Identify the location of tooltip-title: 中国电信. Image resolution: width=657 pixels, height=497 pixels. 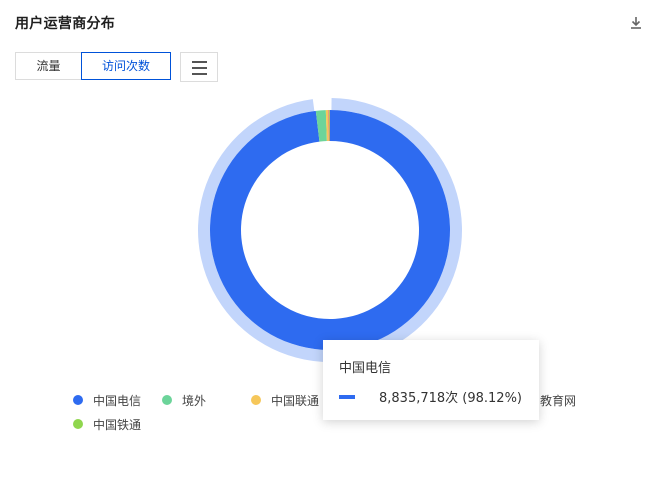
(365, 368).